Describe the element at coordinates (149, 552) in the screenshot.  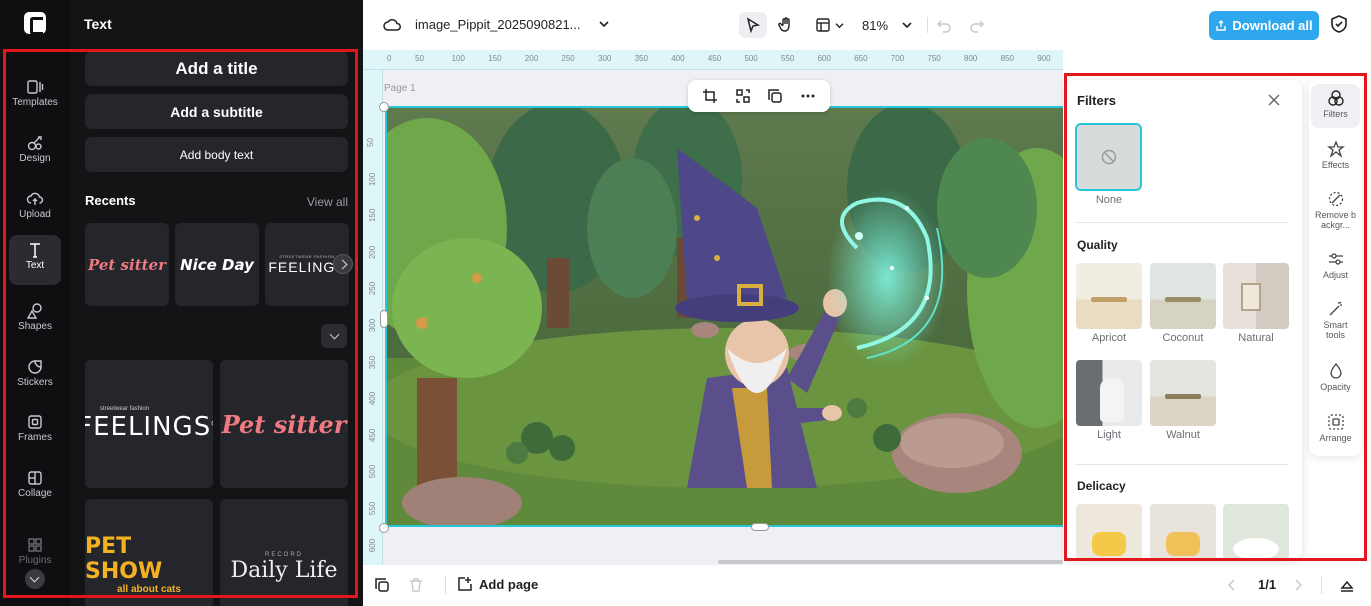
I see `text-template-pet-show: PET SHOW all about cats` at that location.